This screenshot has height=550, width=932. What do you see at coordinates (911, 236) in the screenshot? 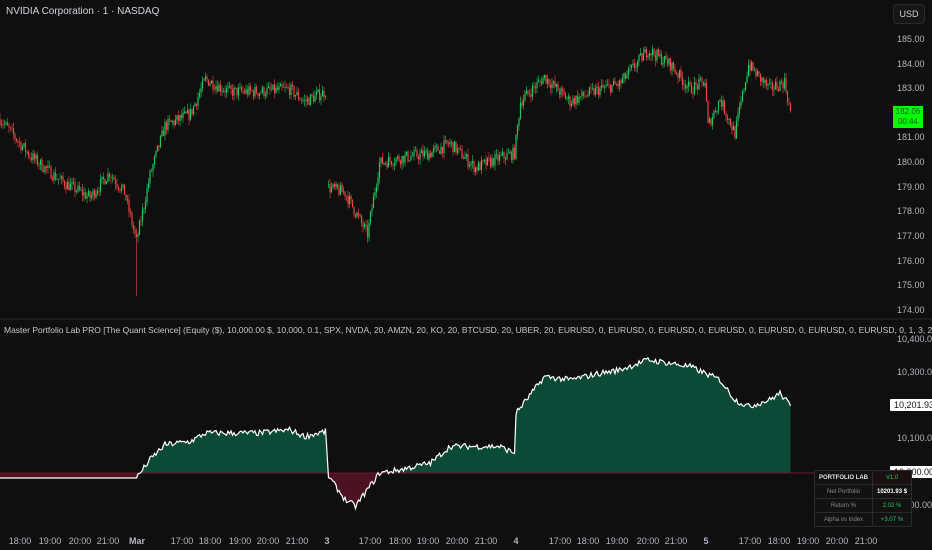
I see `price-axis-label: 177.00` at bounding box center [911, 236].